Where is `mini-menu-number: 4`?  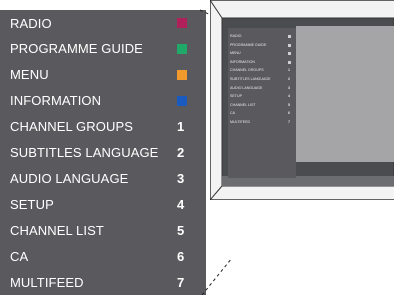 mini-menu-number: 4 is located at coordinates (289, 96).